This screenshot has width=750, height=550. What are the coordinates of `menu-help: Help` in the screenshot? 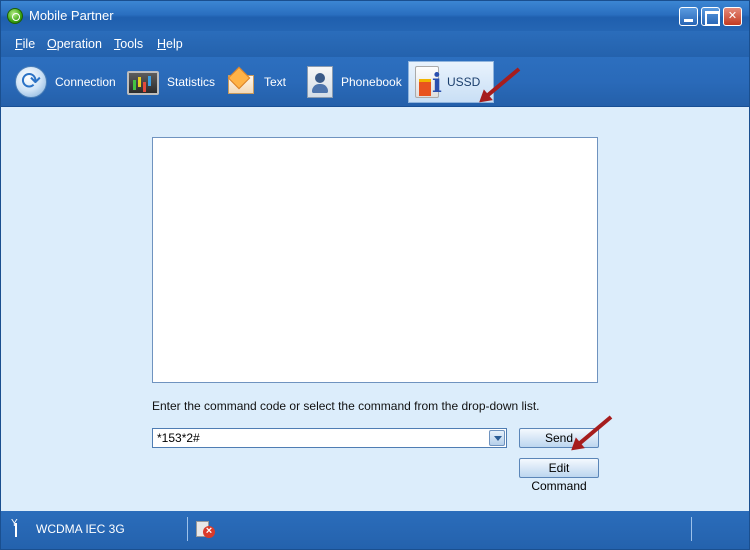 It's located at (170, 44).